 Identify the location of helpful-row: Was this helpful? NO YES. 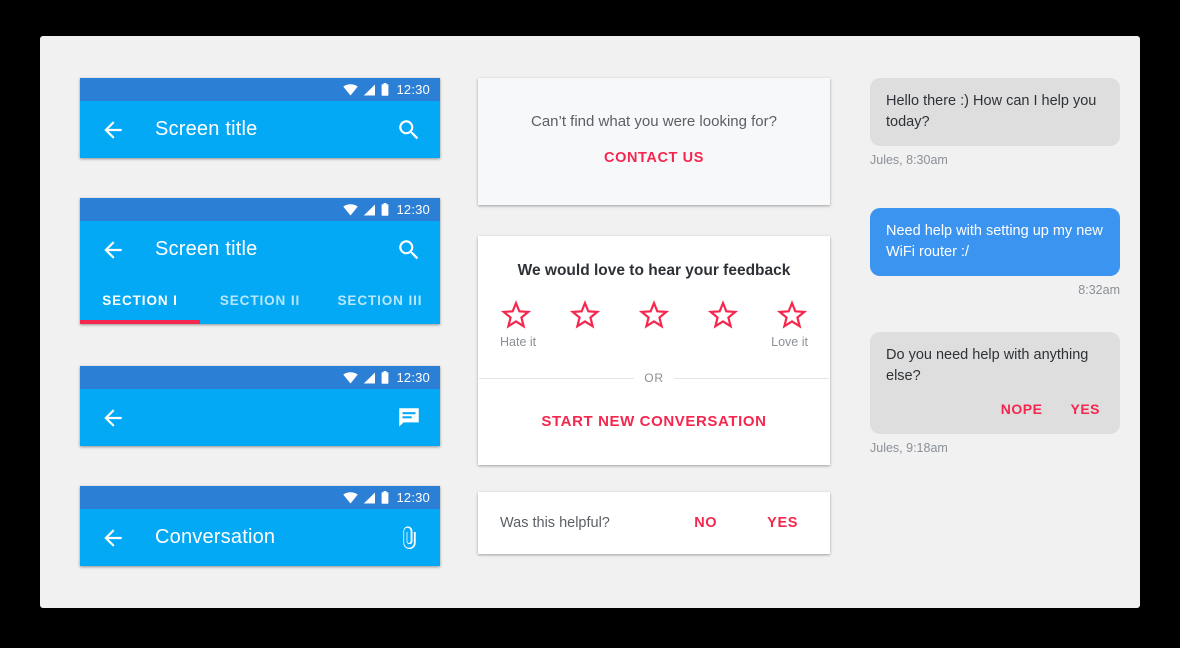
(654, 523).